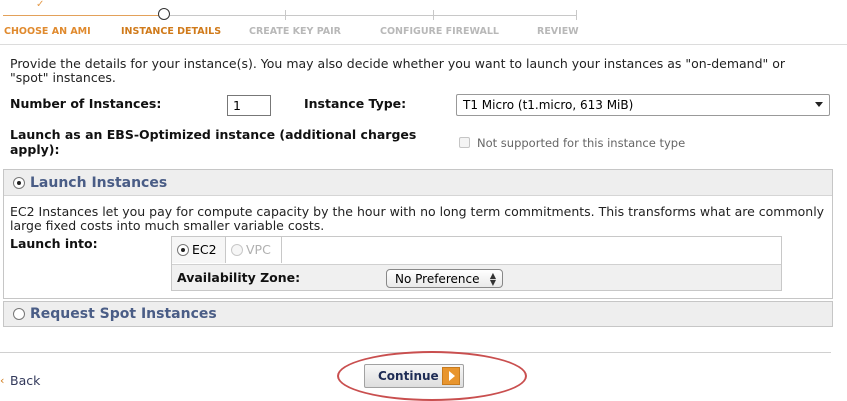  I want to click on availability-zone-select: No Preference ▲ ▼, so click(444, 278).